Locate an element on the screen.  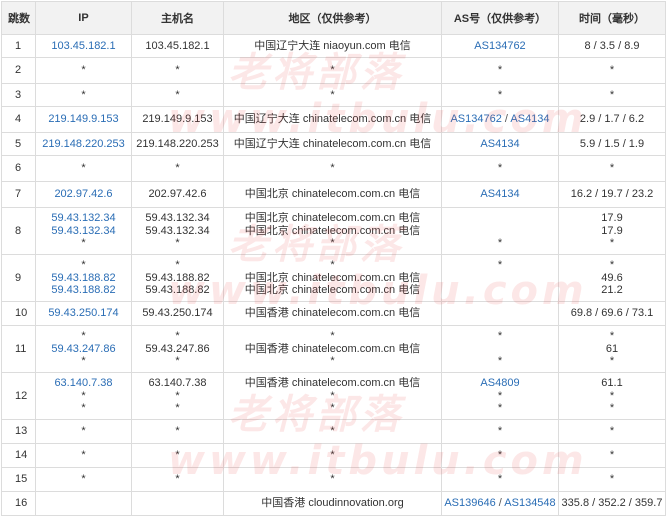
hop-number: 15 is located at coordinates (18, 479).